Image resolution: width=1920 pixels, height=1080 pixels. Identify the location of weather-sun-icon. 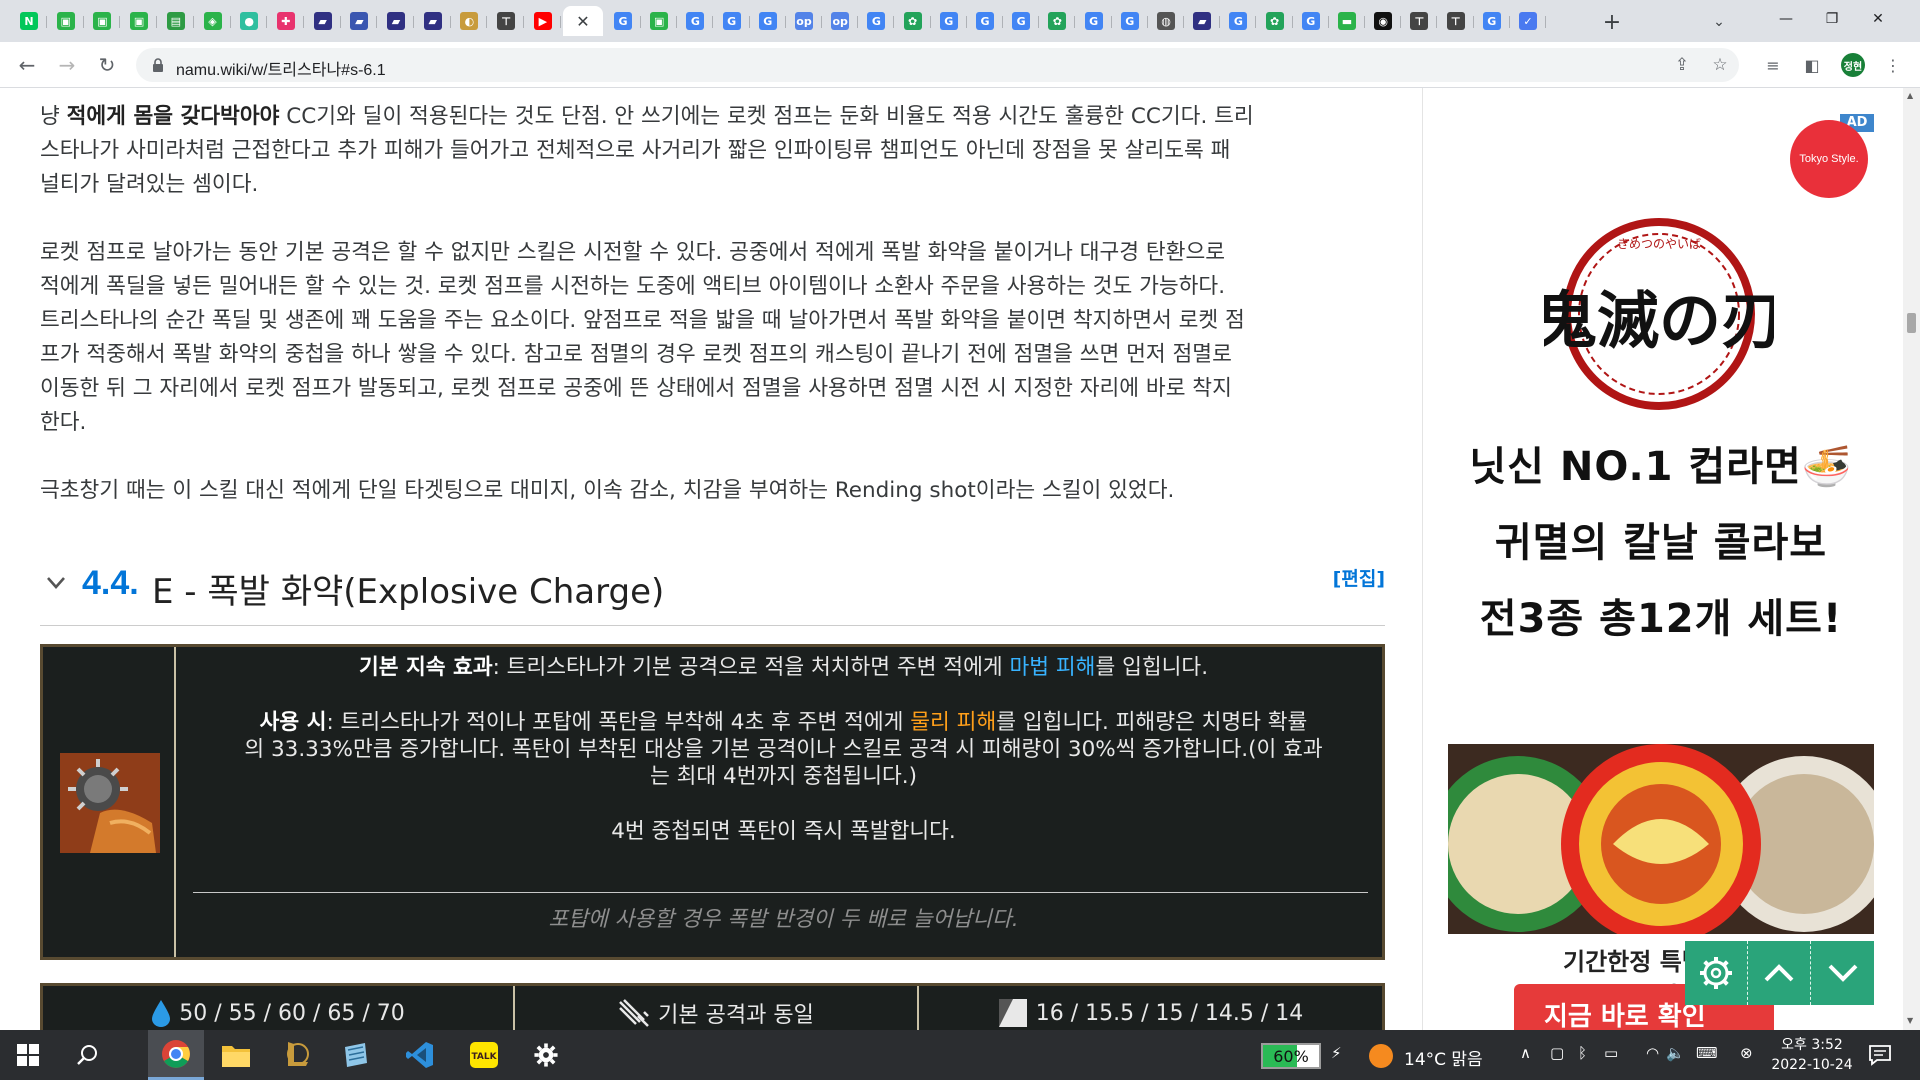
(1381, 1056).